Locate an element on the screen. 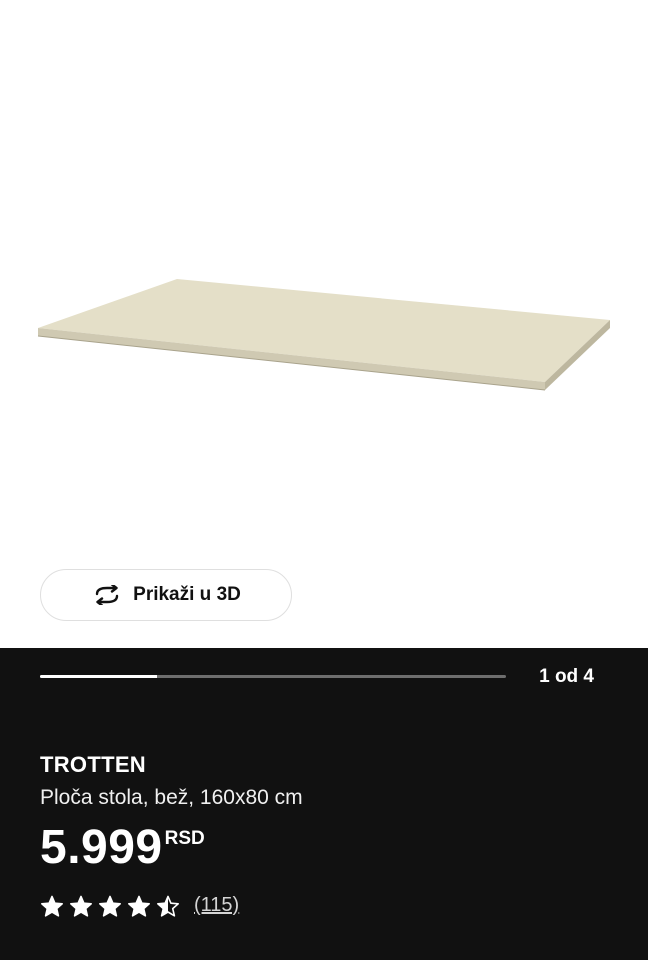 The width and height of the screenshot is (648, 960). view-3d-label: Prikaži u 3D is located at coordinates (187, 594).